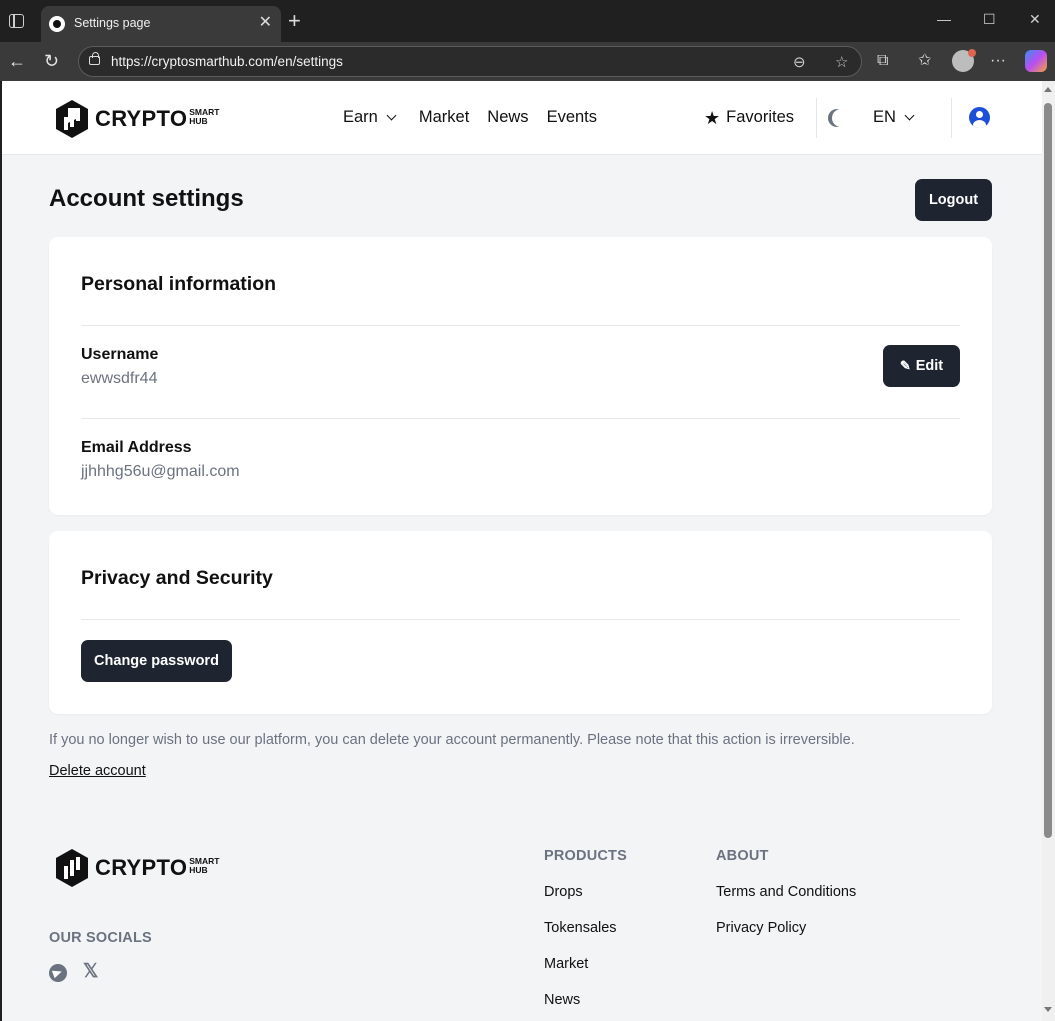 This screenshot has width=1055, height=1021. I want to click on nav-market-label: Market, so click(444, 117).